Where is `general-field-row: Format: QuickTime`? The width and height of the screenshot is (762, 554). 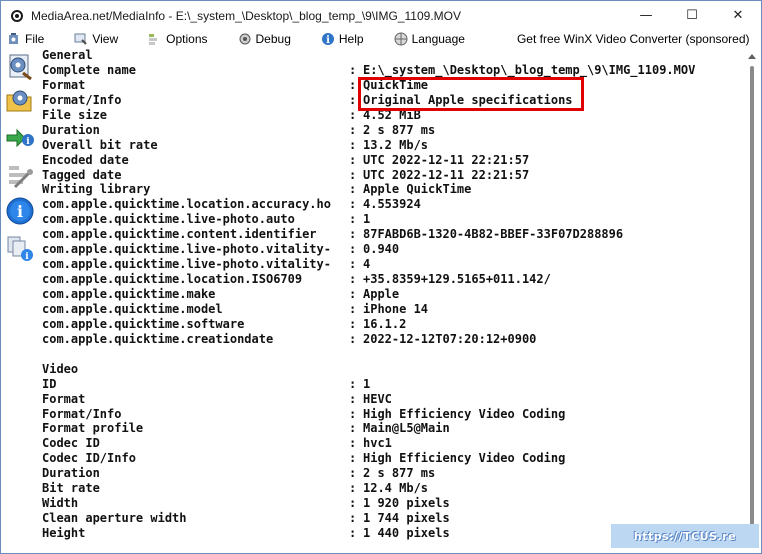 general-field-row: Format: QuickTime is located at coordinates (393, 85).